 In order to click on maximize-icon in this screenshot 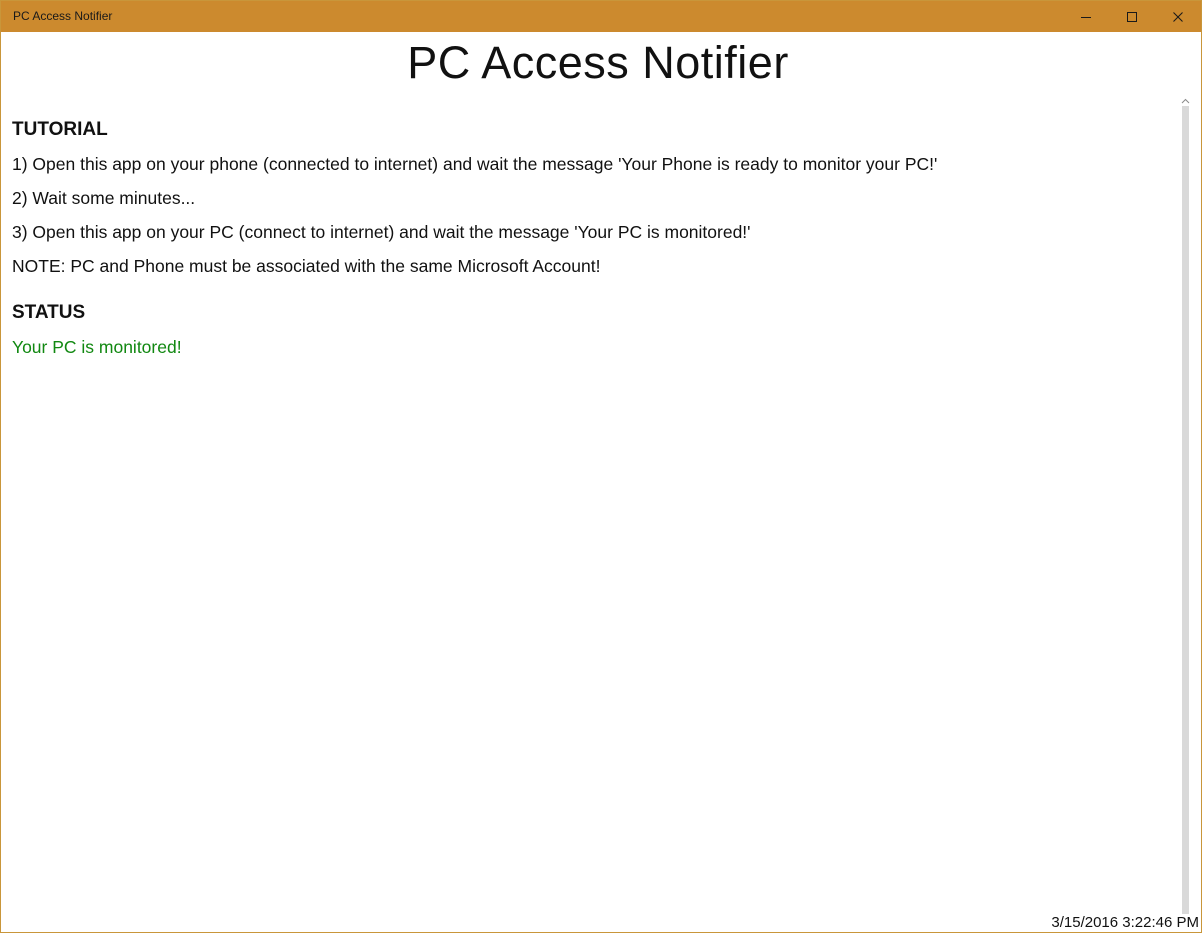, I will do `click(1132, 17)`.